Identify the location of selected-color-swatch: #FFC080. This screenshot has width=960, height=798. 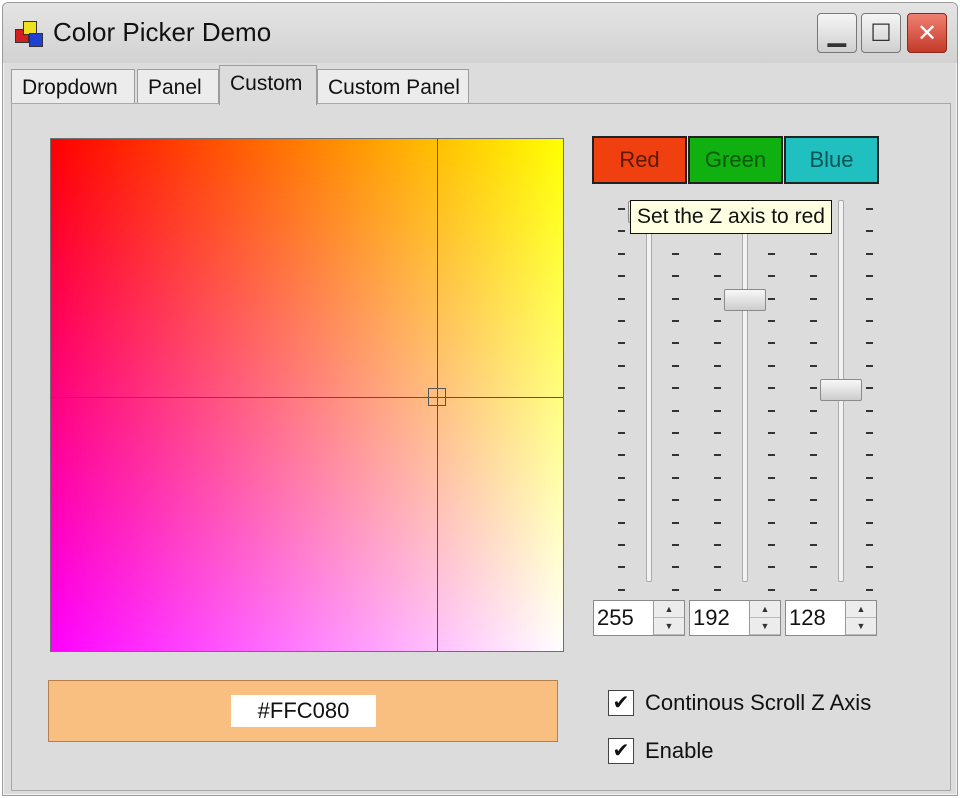
(303, 711).